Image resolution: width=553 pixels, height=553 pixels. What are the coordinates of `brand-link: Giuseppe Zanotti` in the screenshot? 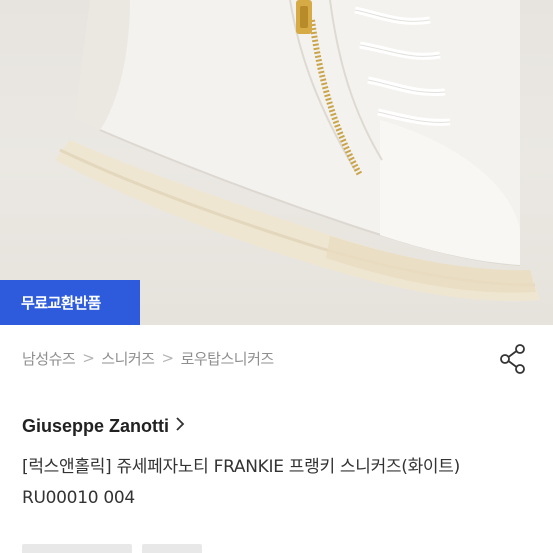 It's located at (103, 426).